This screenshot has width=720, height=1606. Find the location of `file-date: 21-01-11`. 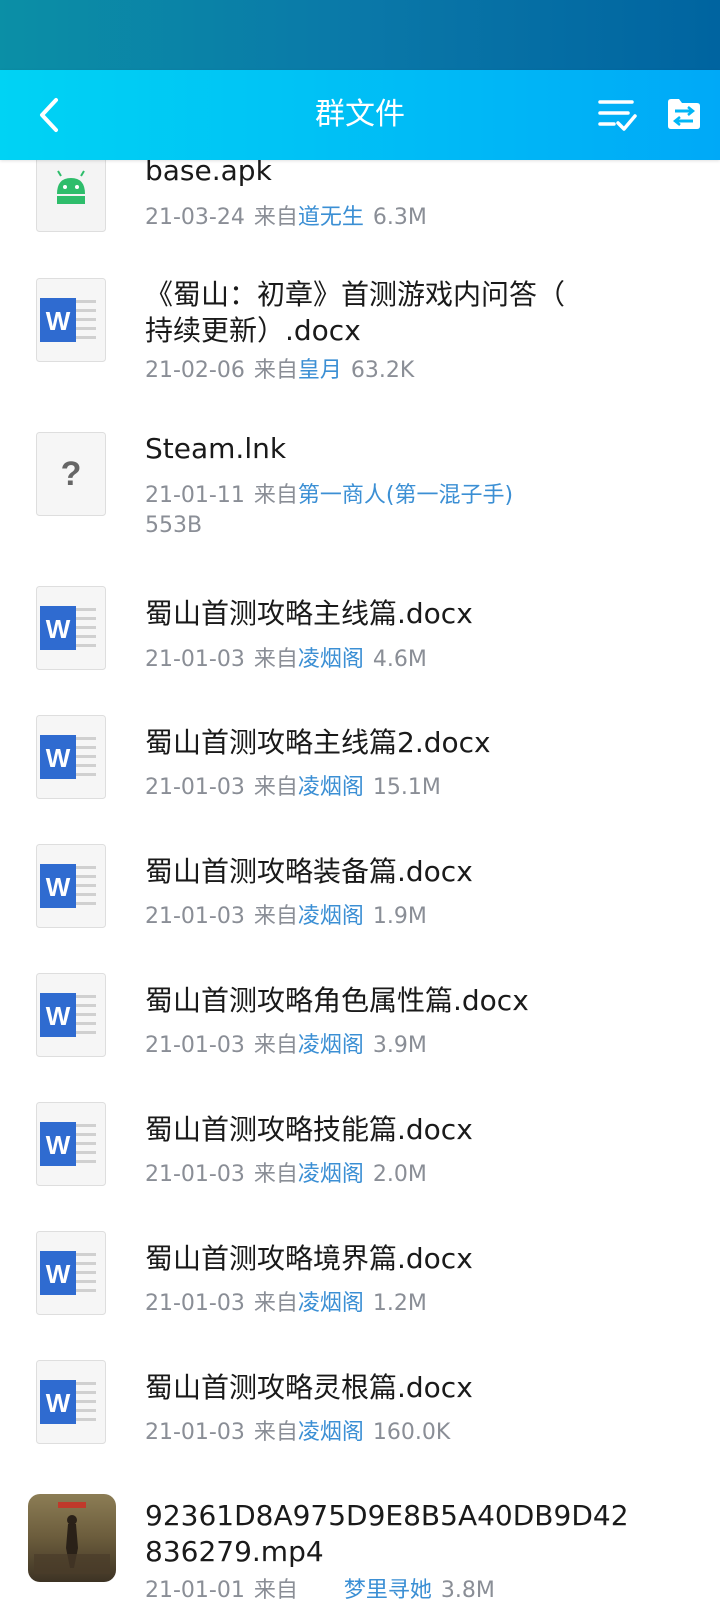

file-date: 21-01-11 is located at coordinates (195, 495).